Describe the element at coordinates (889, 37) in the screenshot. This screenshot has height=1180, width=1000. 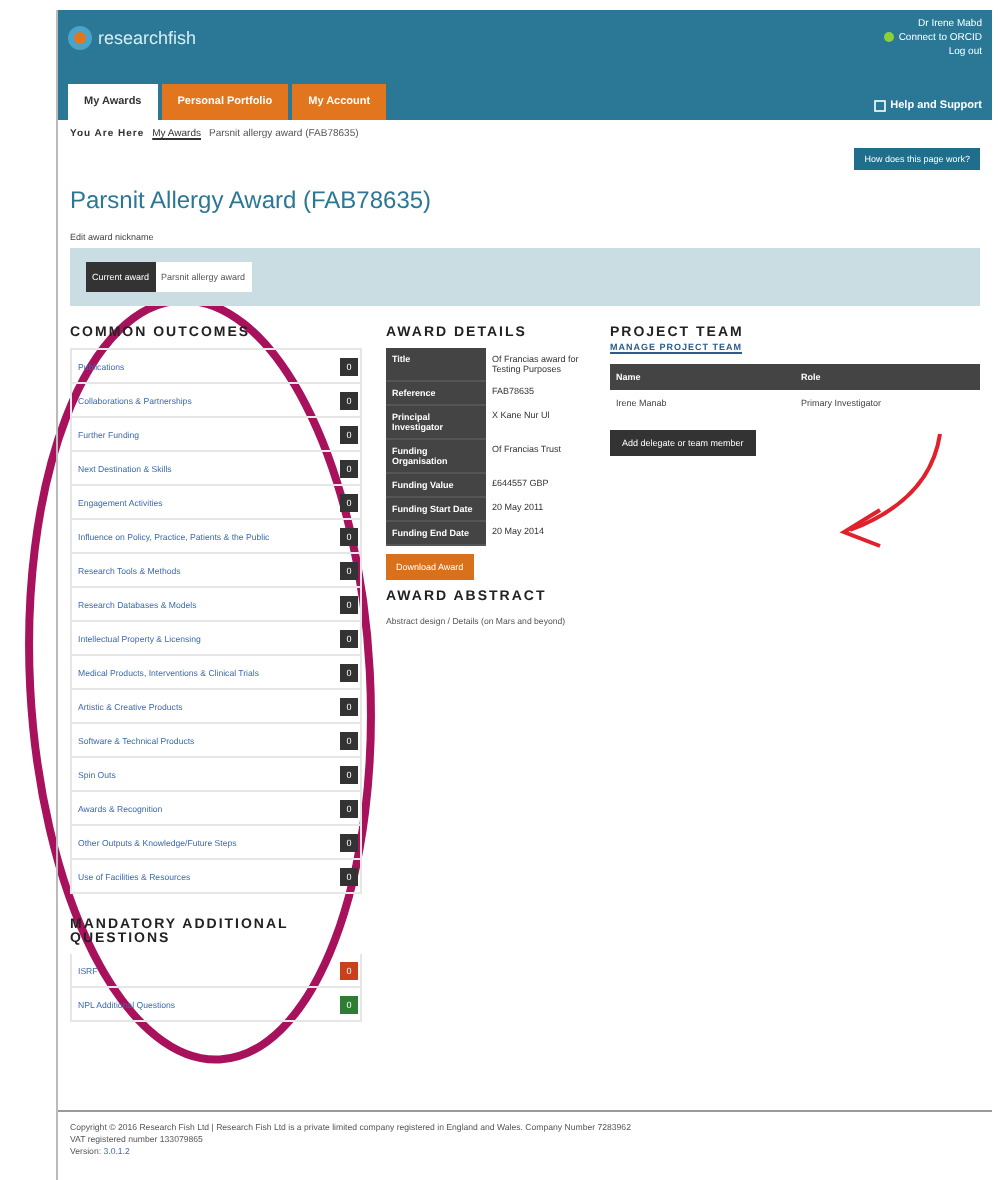
I see `status-dot-icon` at that location.